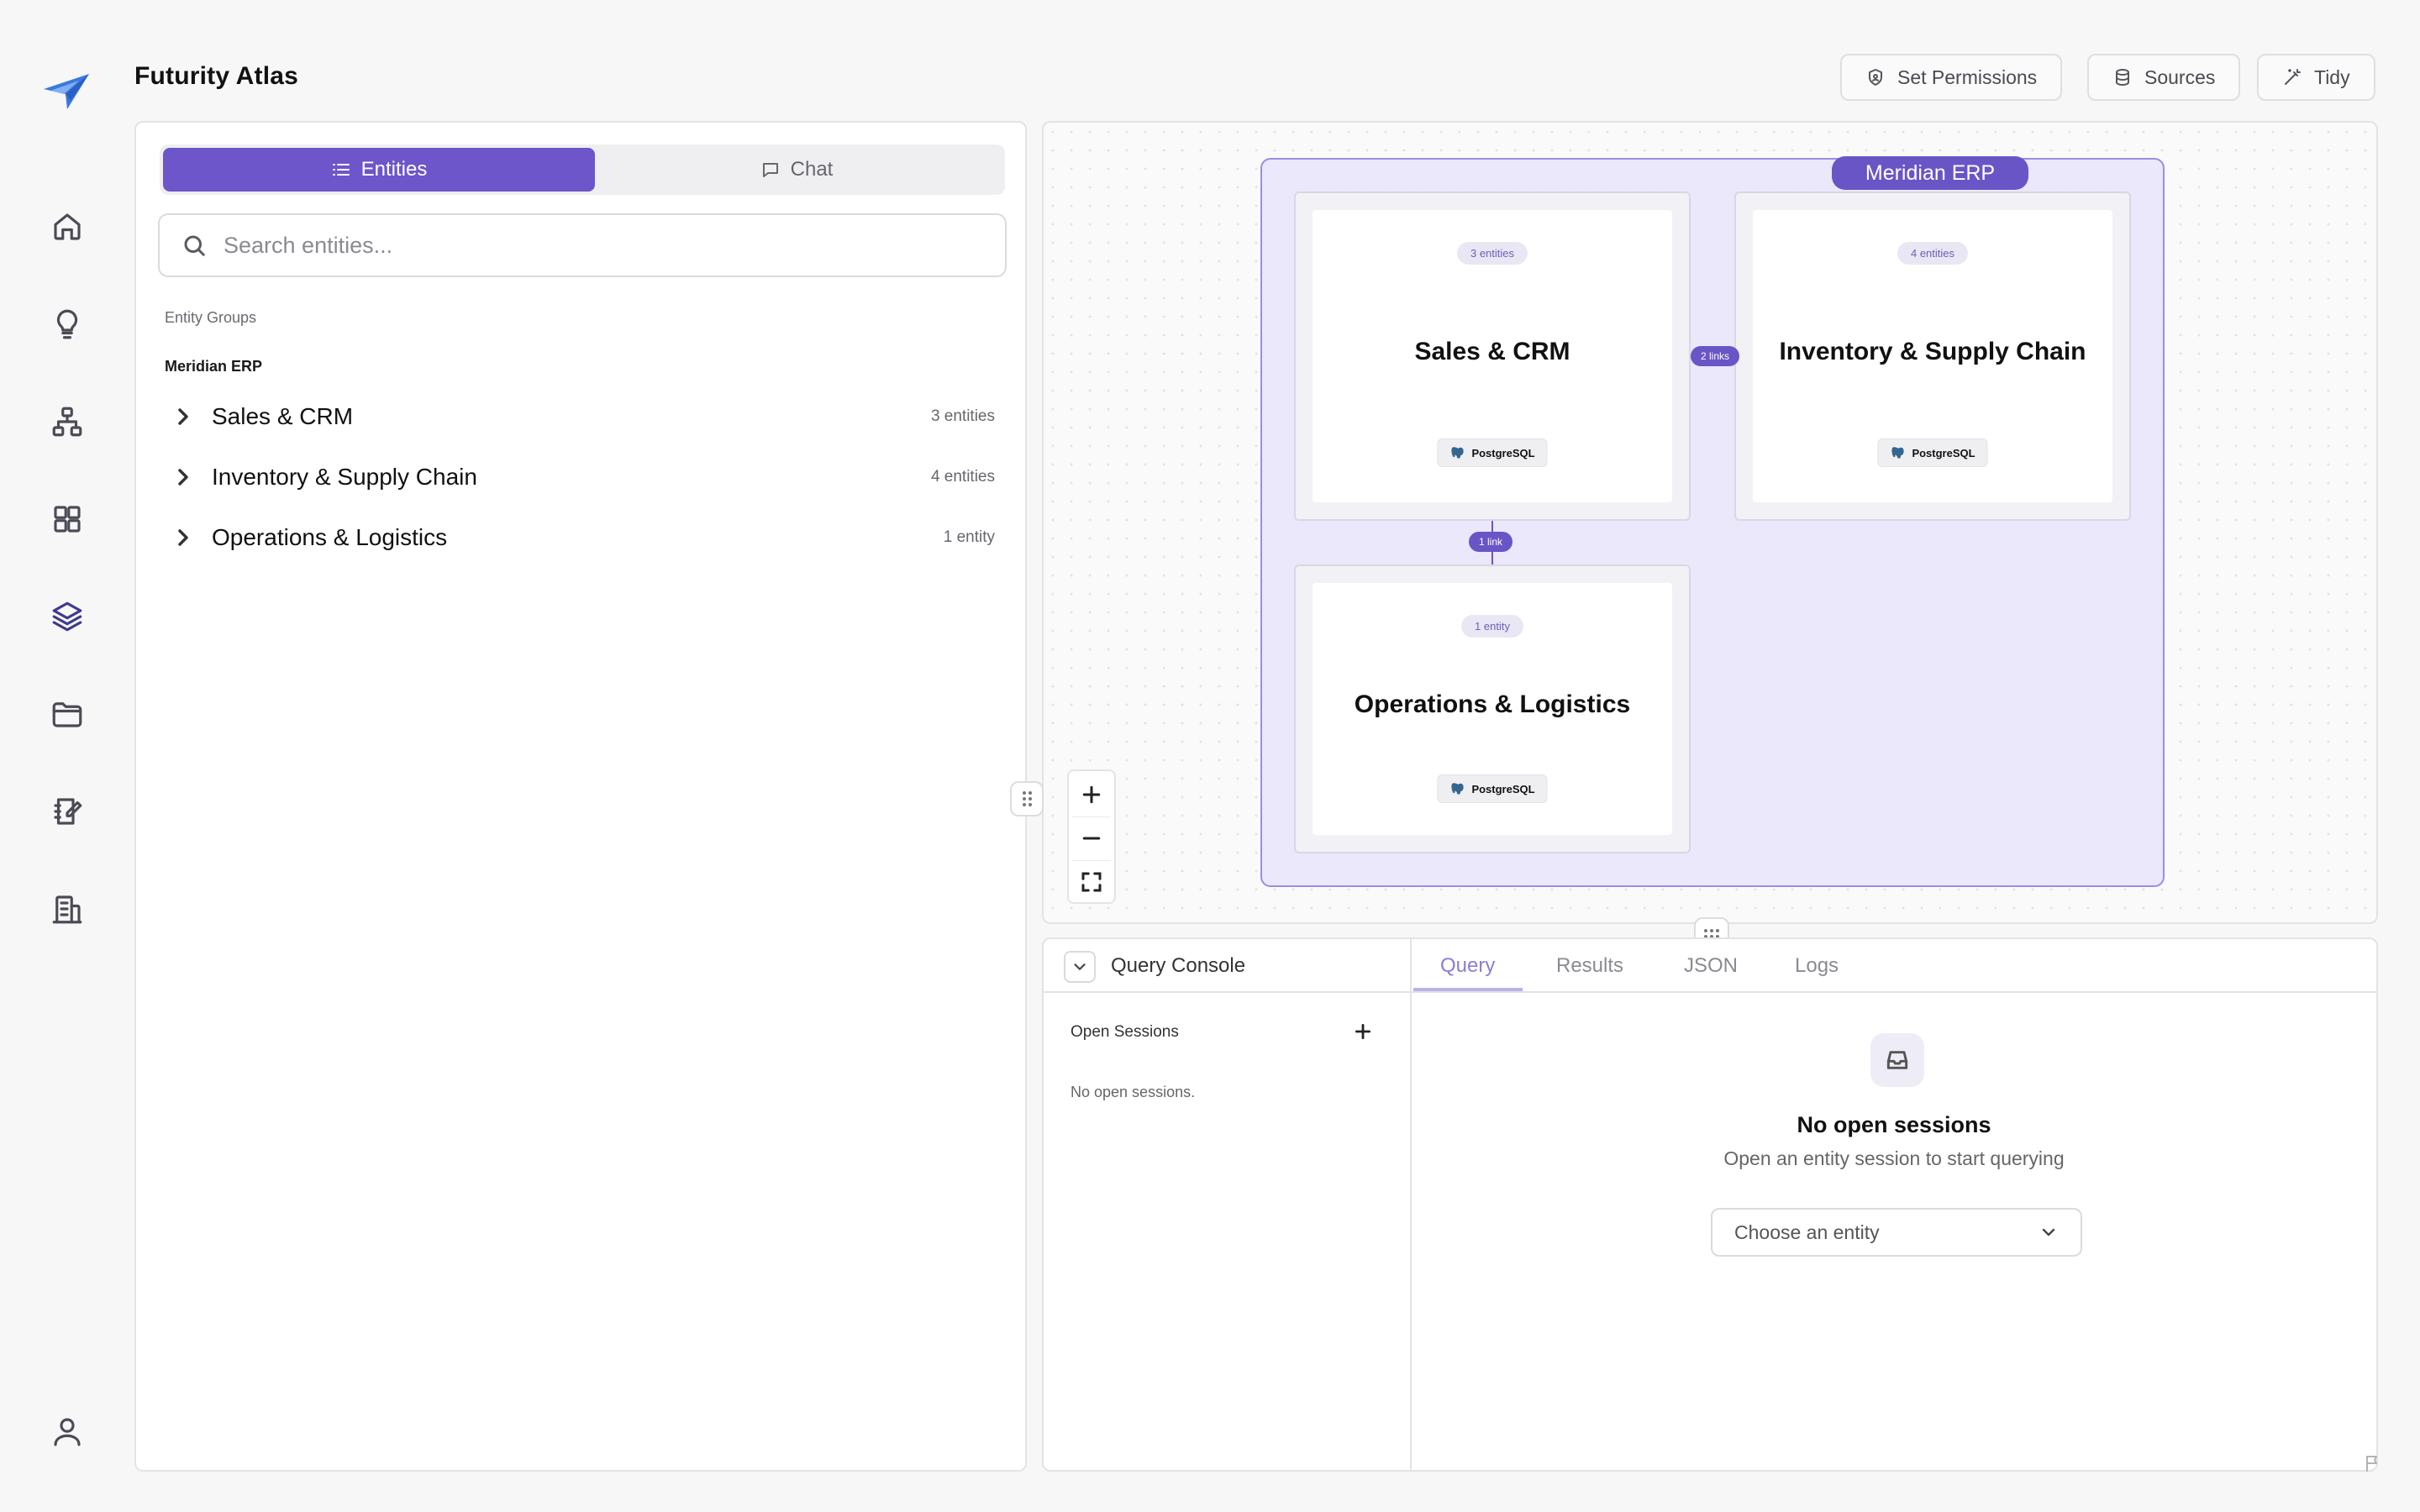  Describe the element at coordinates (1894, 1158) in the screenshot. I see `empty-state-subtitle: Open an entity session to start querying` at that location.